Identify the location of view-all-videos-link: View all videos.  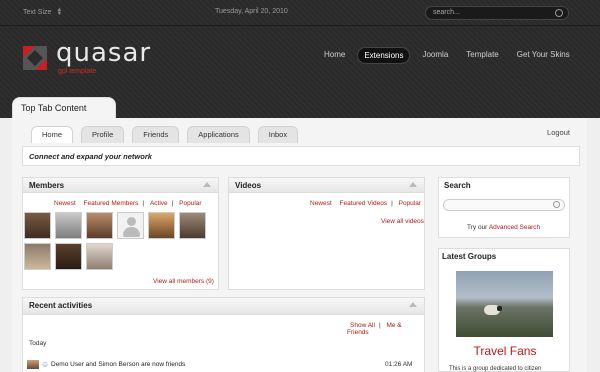
(402, 221).